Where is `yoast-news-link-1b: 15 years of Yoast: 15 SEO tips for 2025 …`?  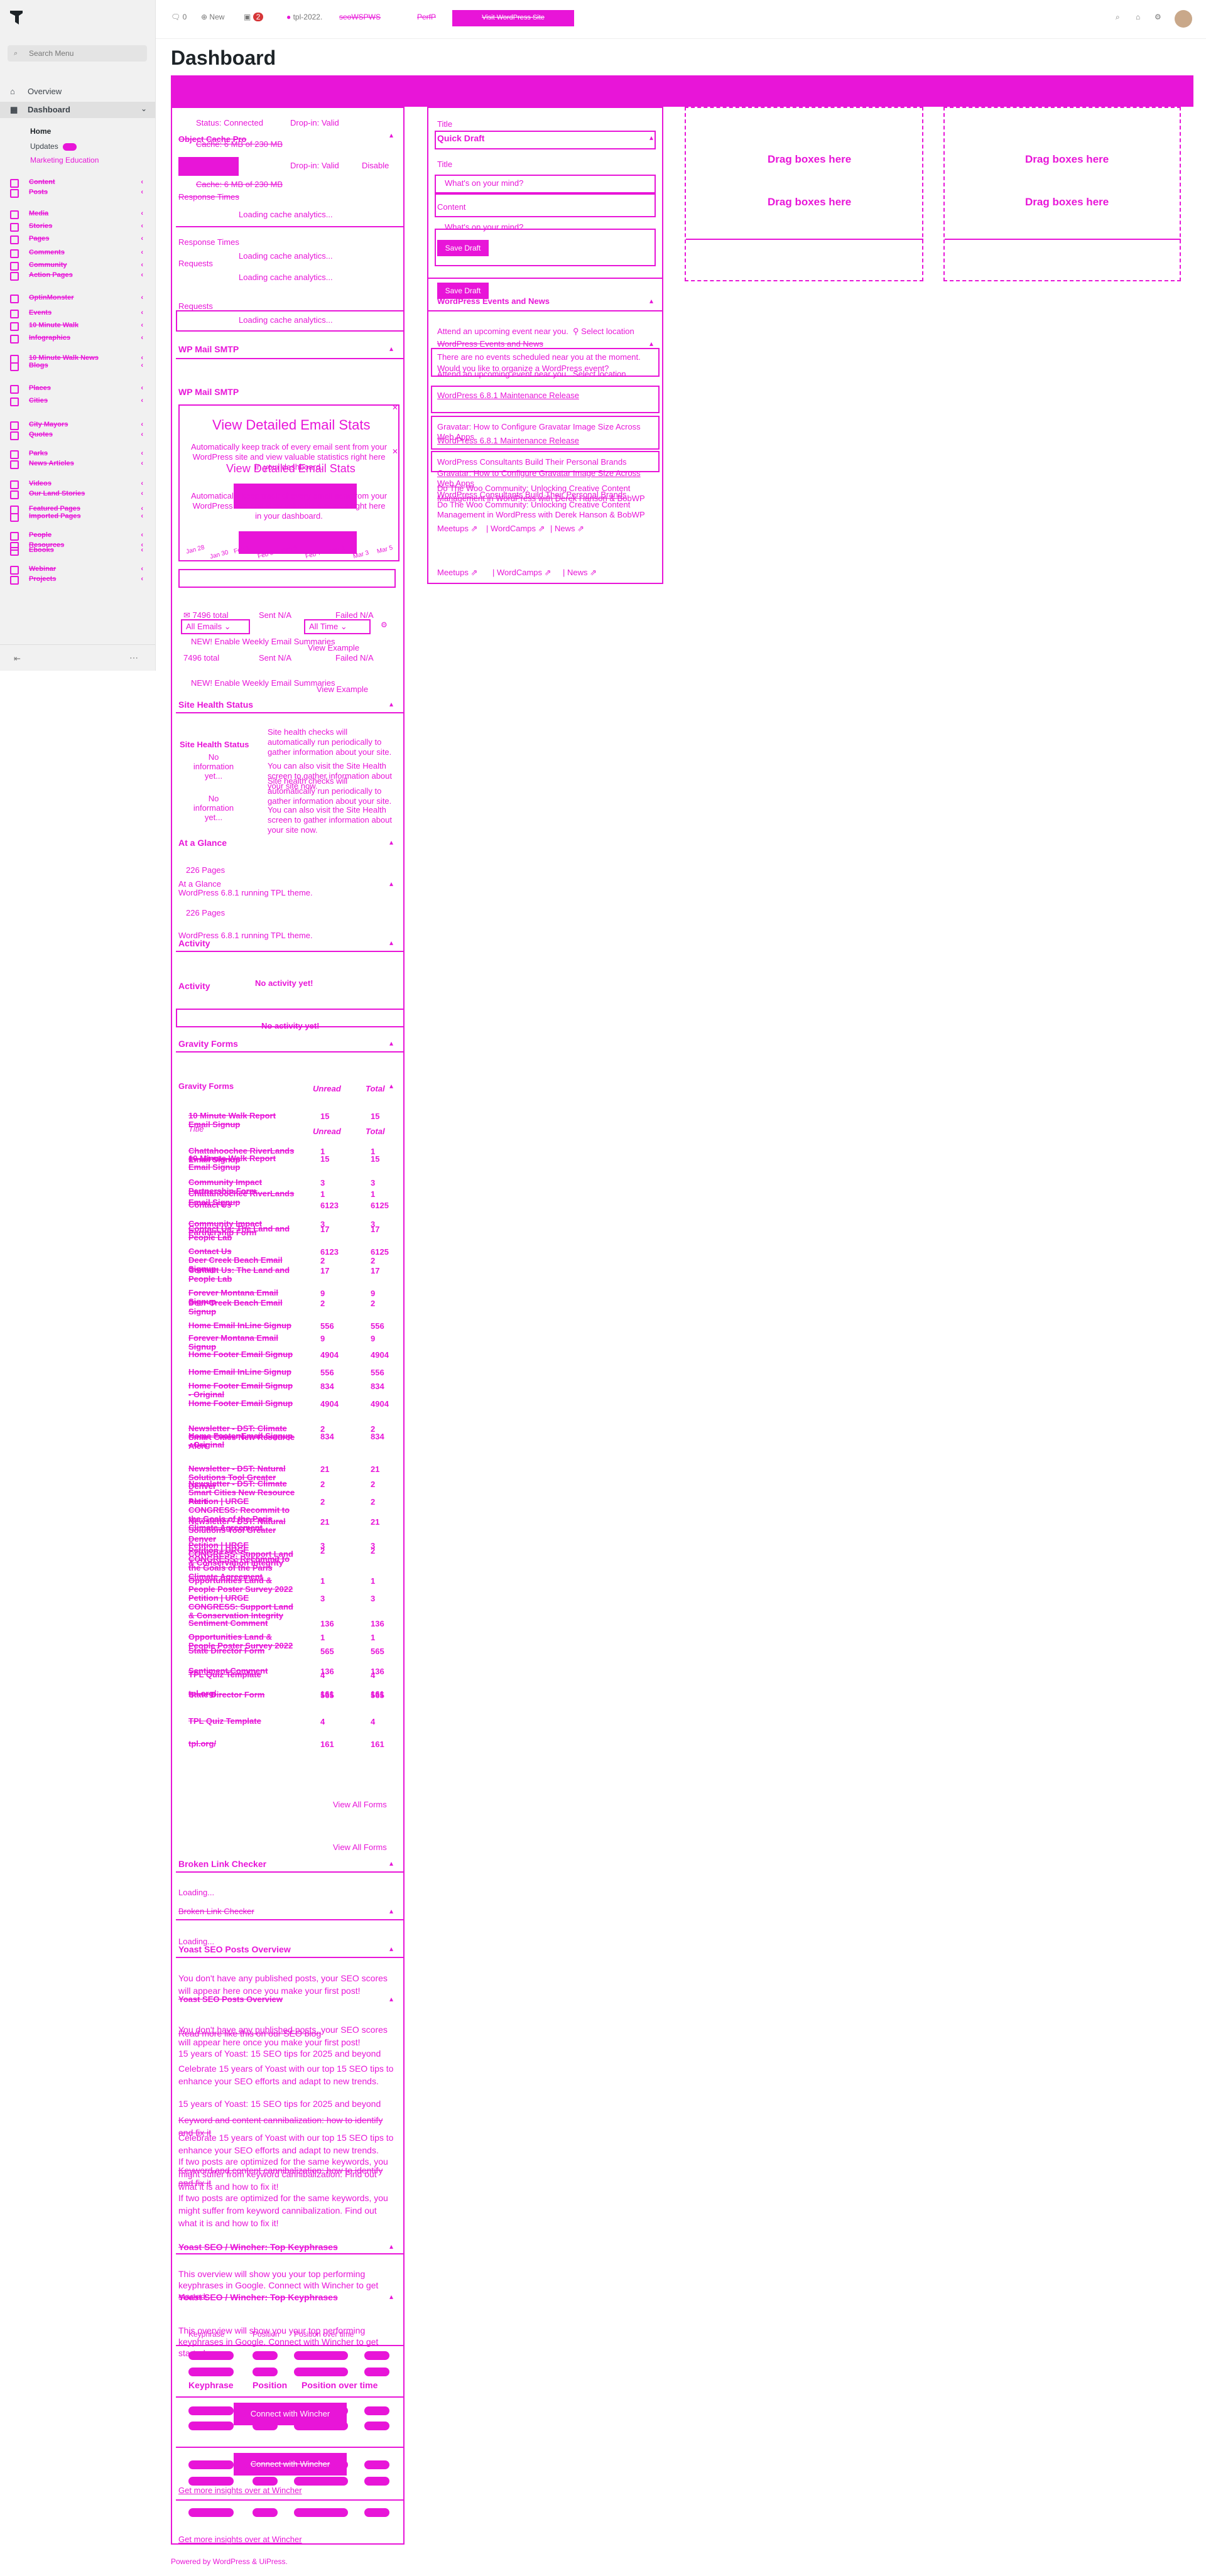 yoast-news-link-1b: 15 years of Yoast: 15 SEO tips for 2025 … is located at coordinates (279, 2104).